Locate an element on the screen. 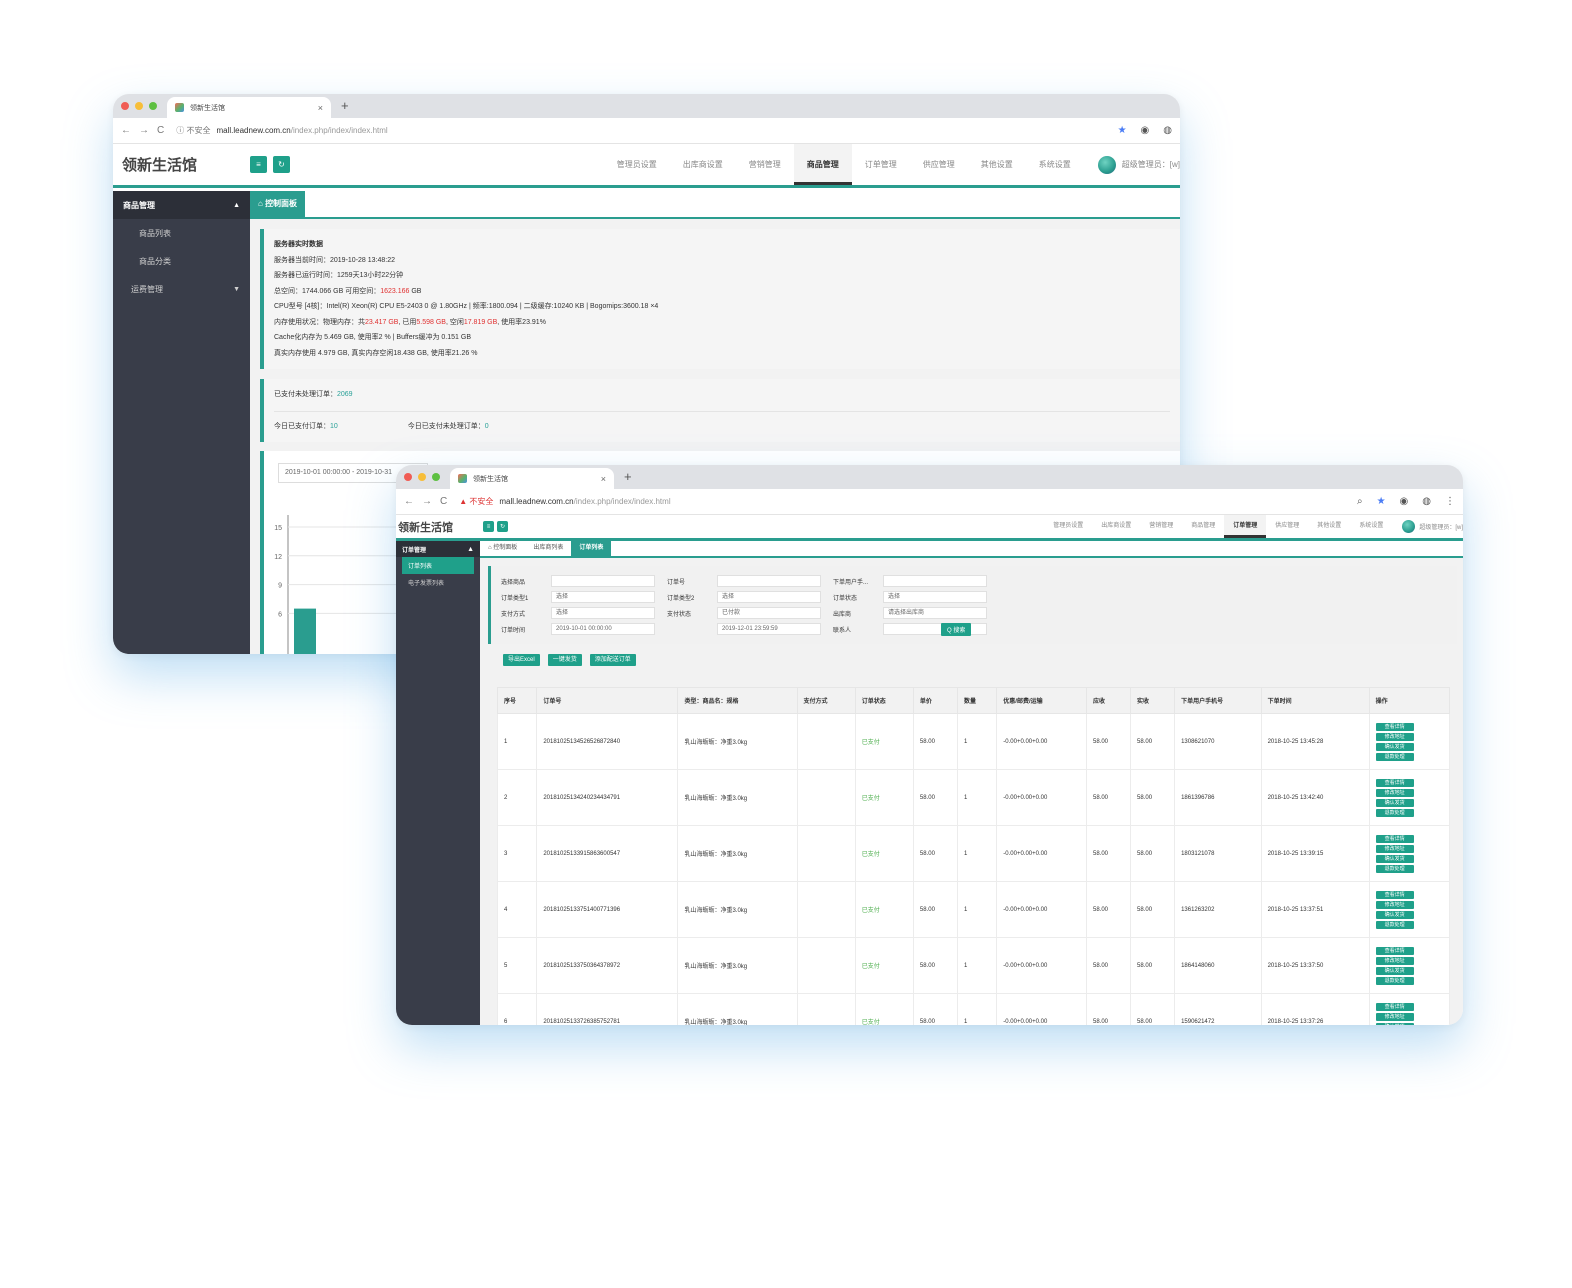  table-header-cell: 单价 is located at coordinates (935, 700).